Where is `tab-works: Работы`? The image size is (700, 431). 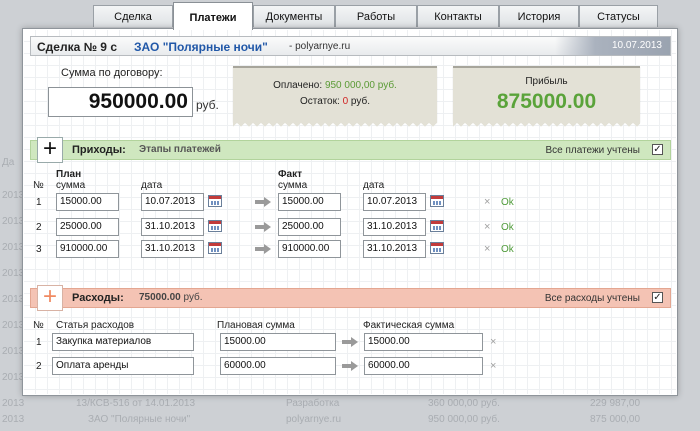 tab-works: Работы is located at coordinates (376, 16).